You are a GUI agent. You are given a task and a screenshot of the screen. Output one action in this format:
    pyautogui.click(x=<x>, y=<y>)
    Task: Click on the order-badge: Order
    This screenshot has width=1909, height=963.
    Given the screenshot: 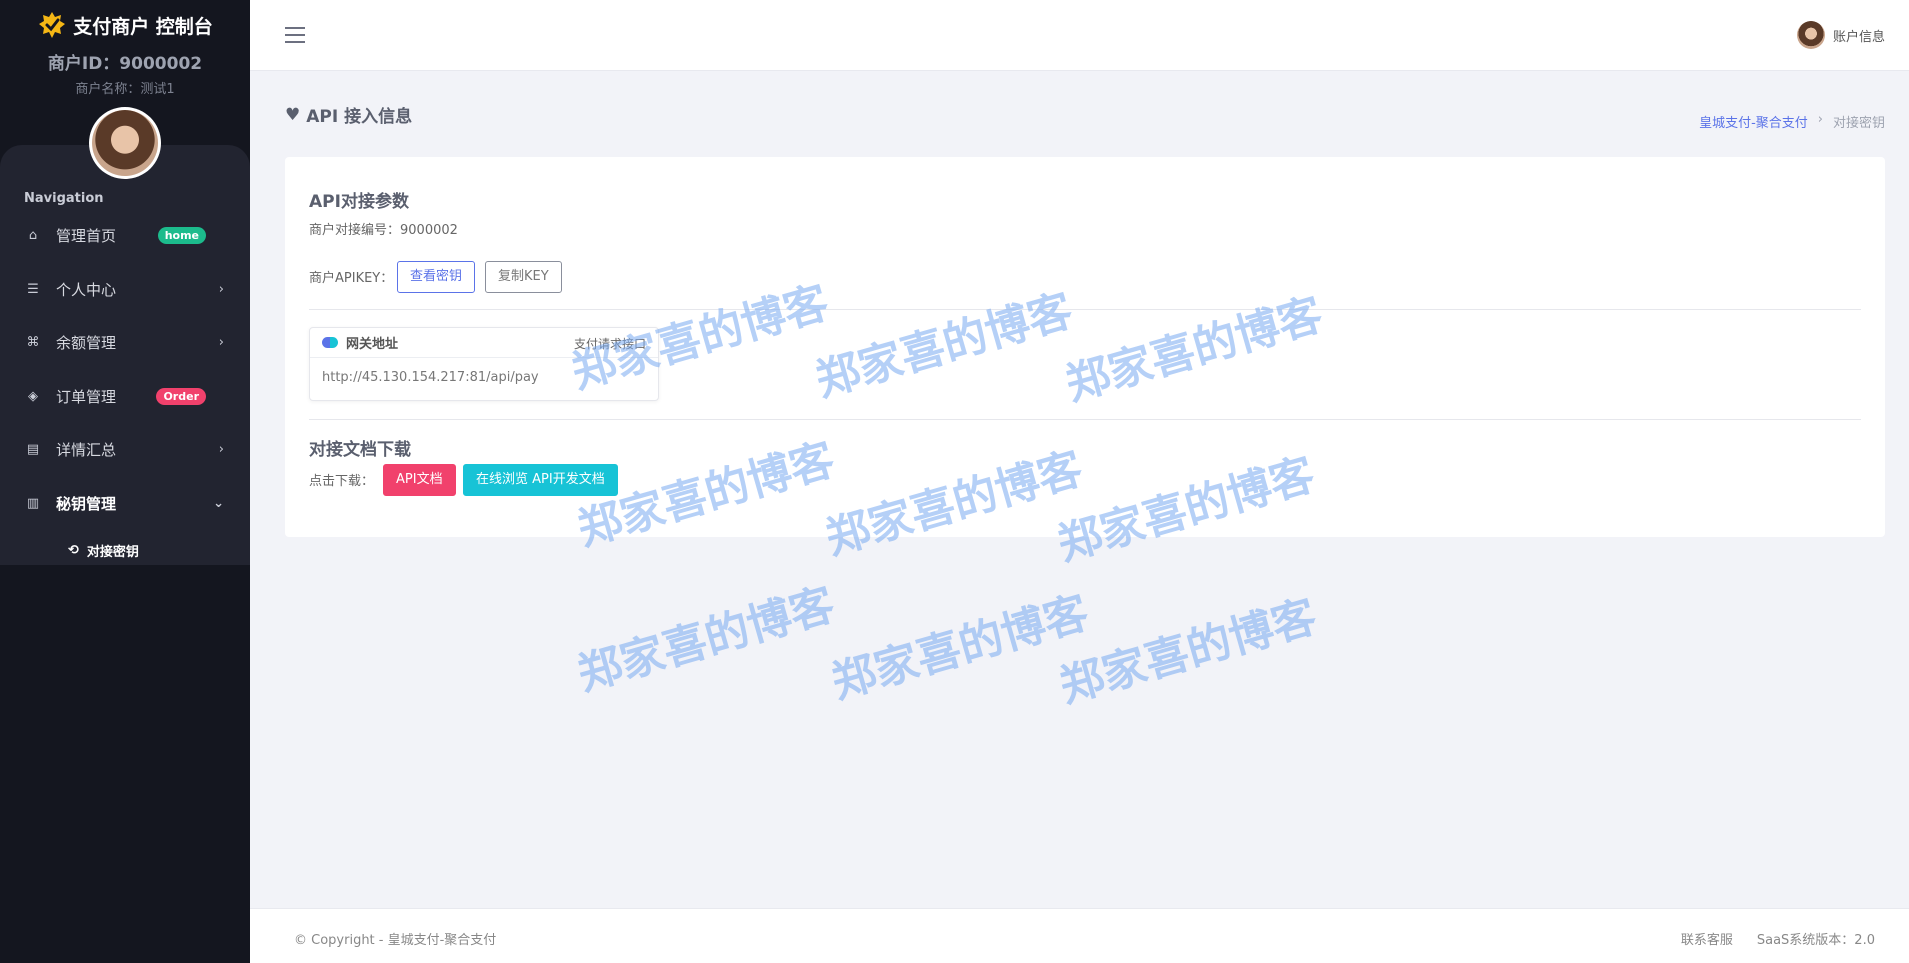 What is the action you would take?
    pyautogui.click(x=181, y=396)
    